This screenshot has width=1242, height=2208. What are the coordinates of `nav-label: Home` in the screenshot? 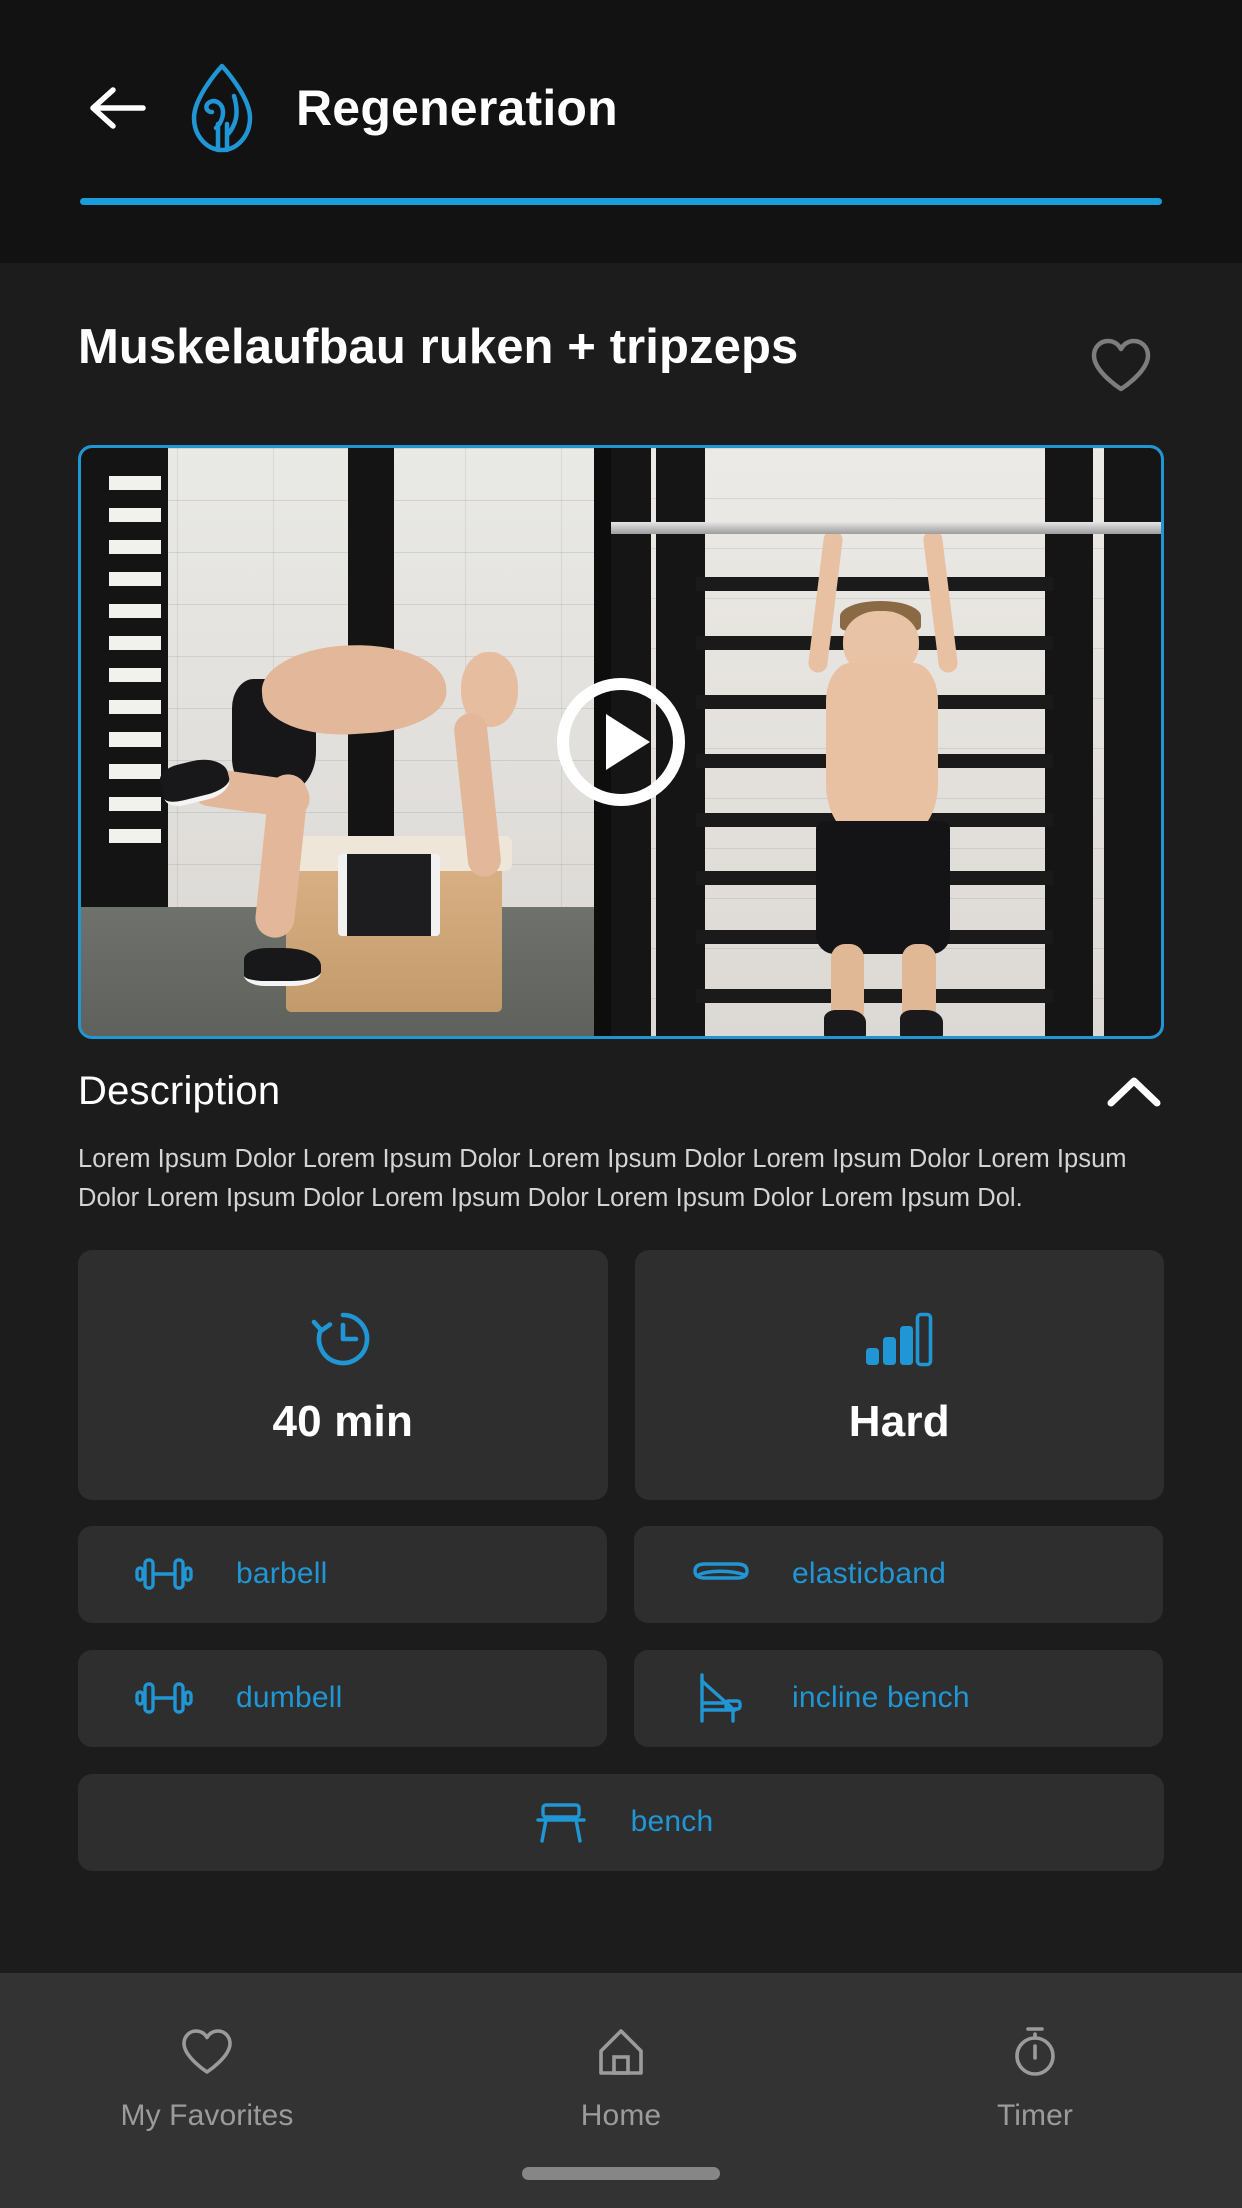 It's located at (621, 2115).